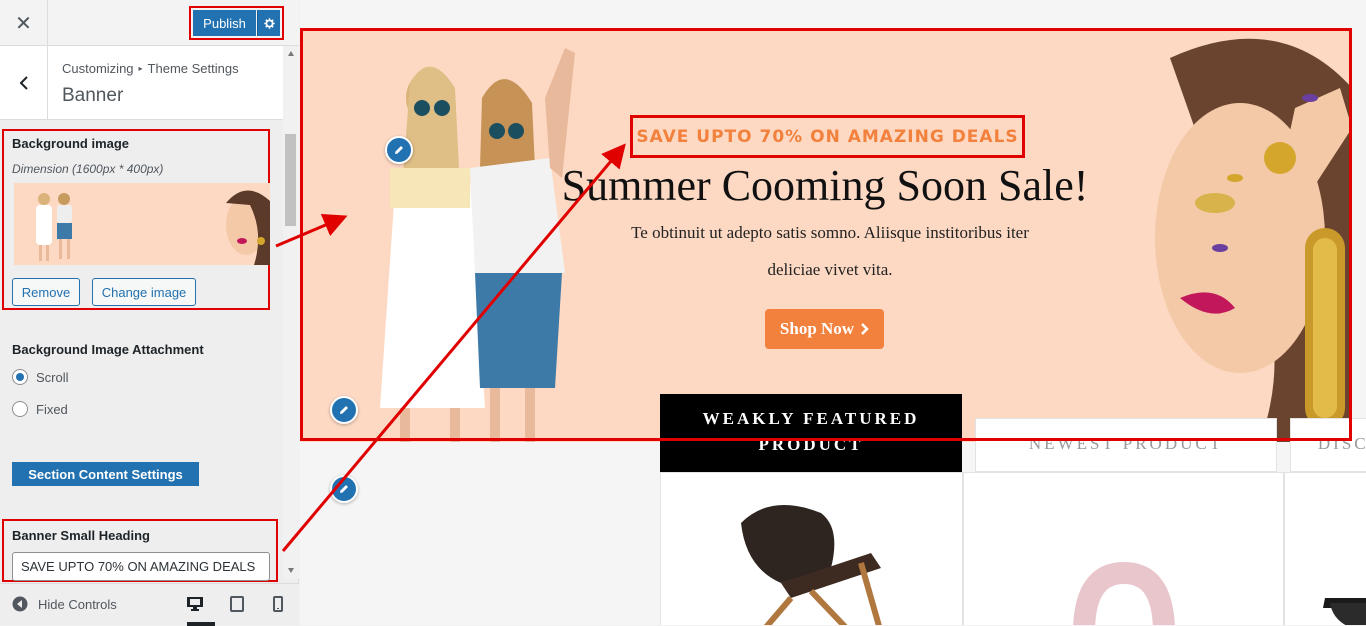  I want to click on back-button, so click(24, 82).